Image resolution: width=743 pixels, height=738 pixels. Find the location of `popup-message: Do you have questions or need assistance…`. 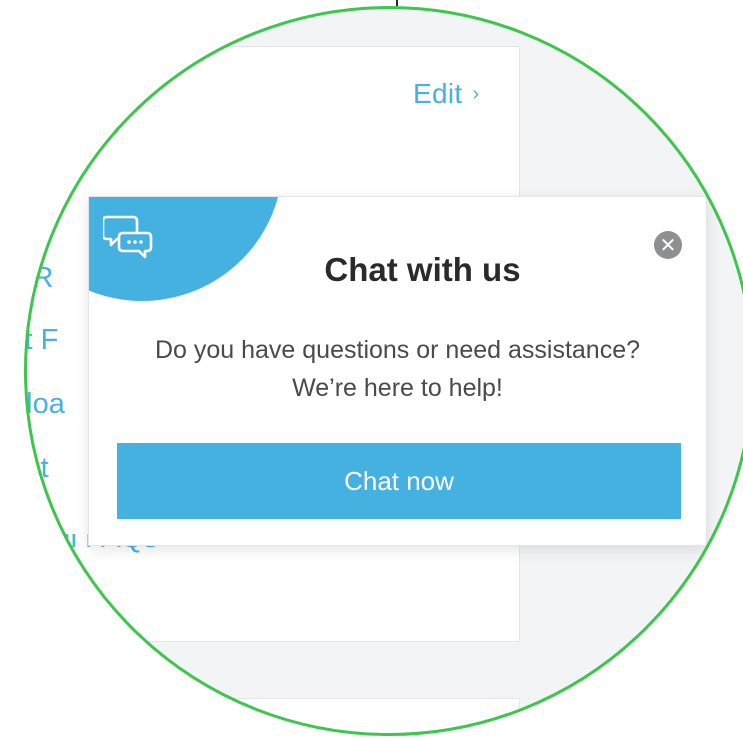

popup-message: Do you have questions or need assistance… is located at coordinates (397, 369).